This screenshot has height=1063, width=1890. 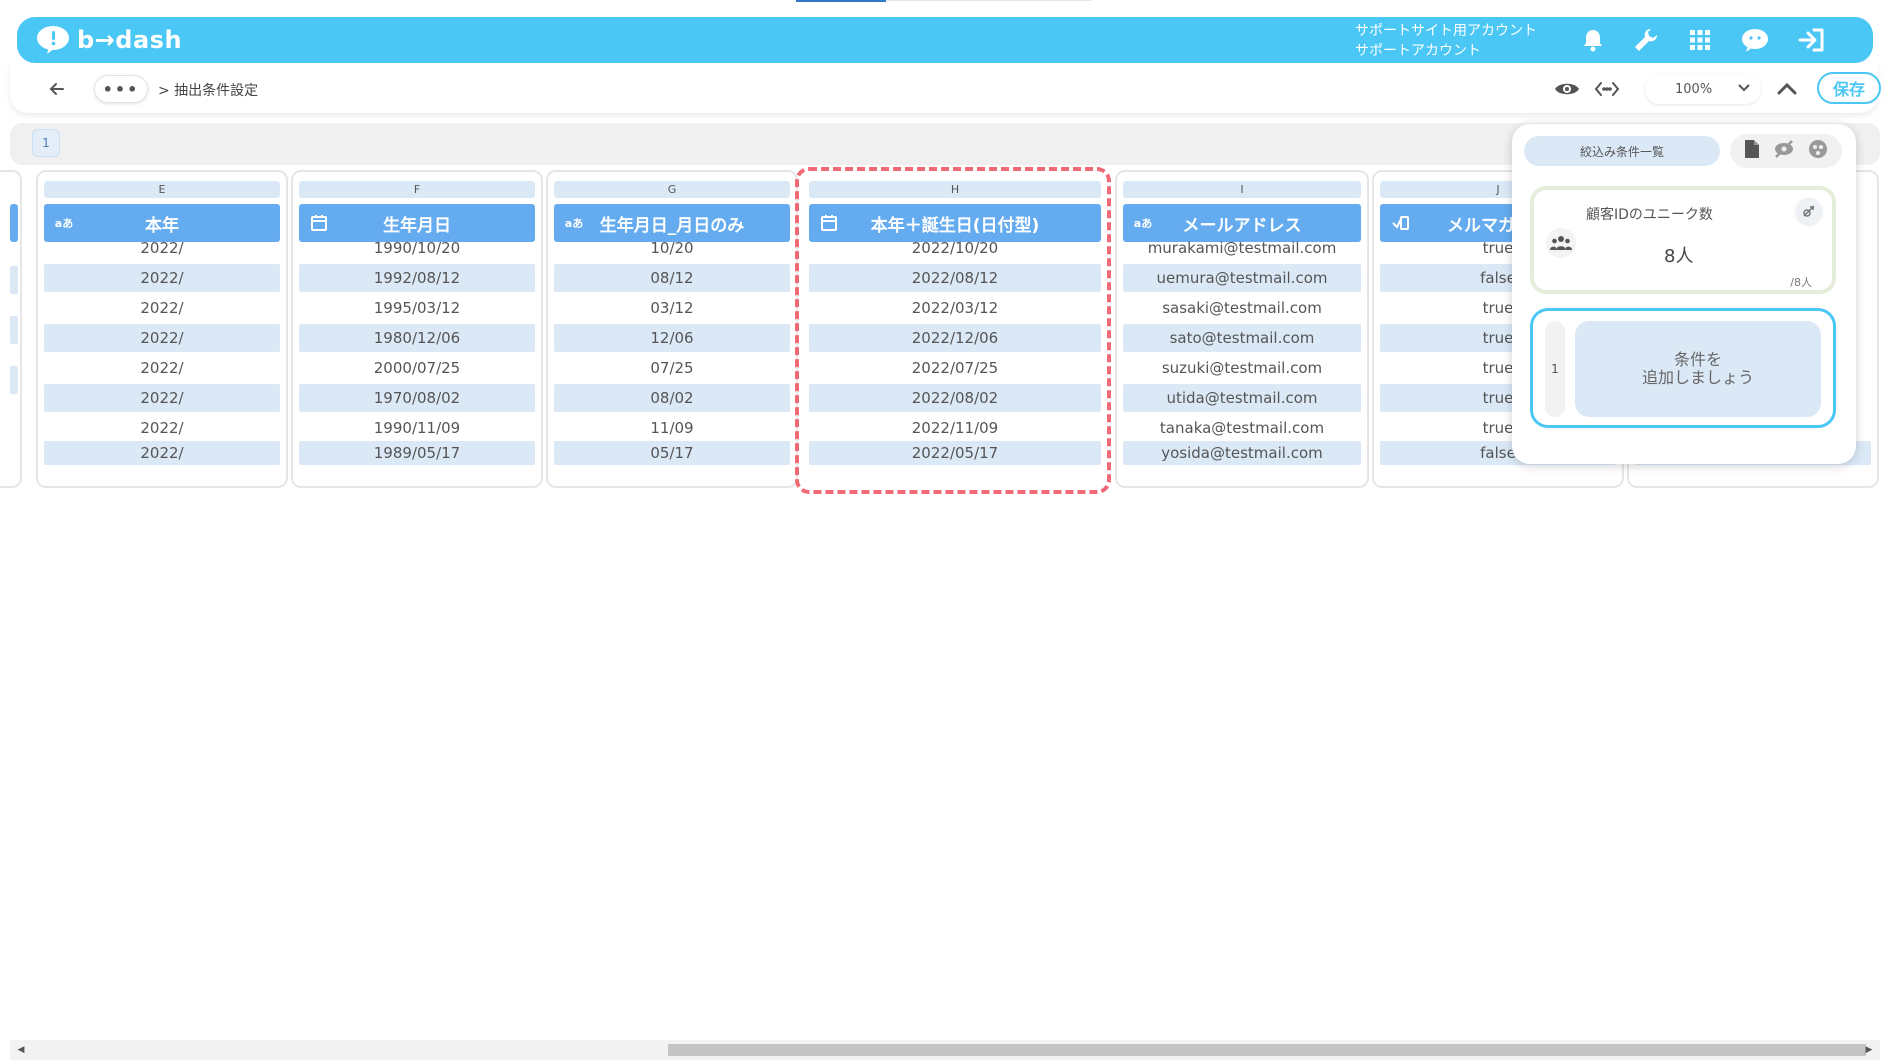 I want to click on table-cell: 03/12, so click(x=672, y=308).